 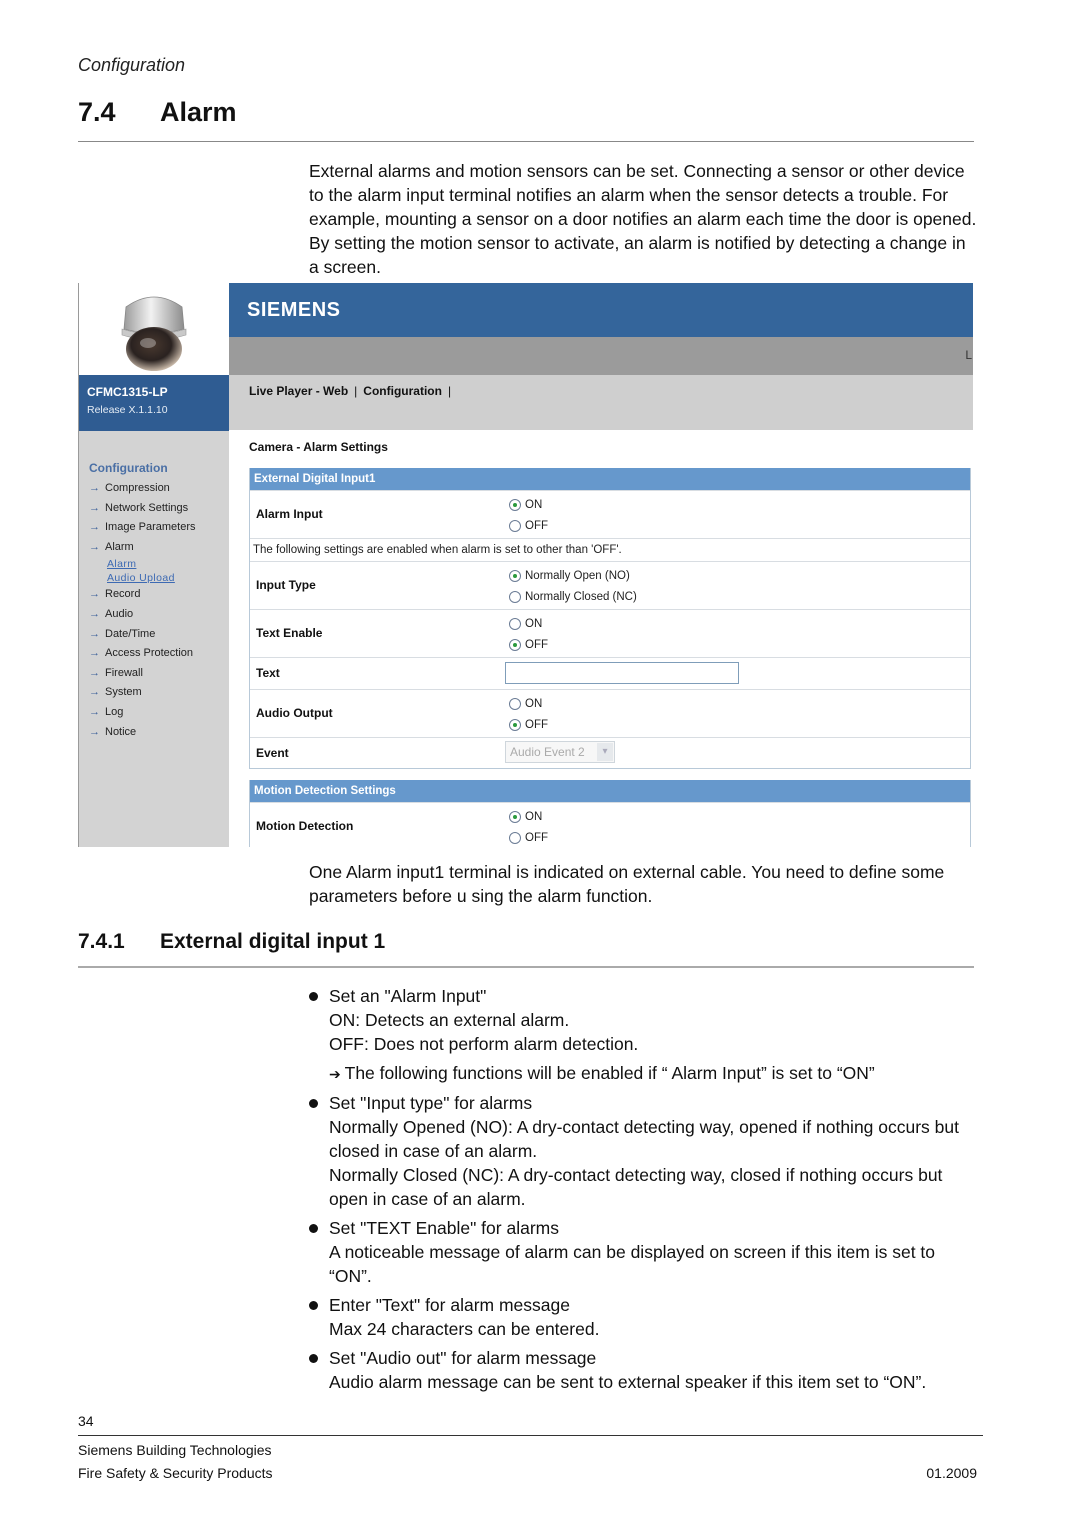 I want to click on footer-company: Siemens Building Technologies, so click(x=175, y=1450).